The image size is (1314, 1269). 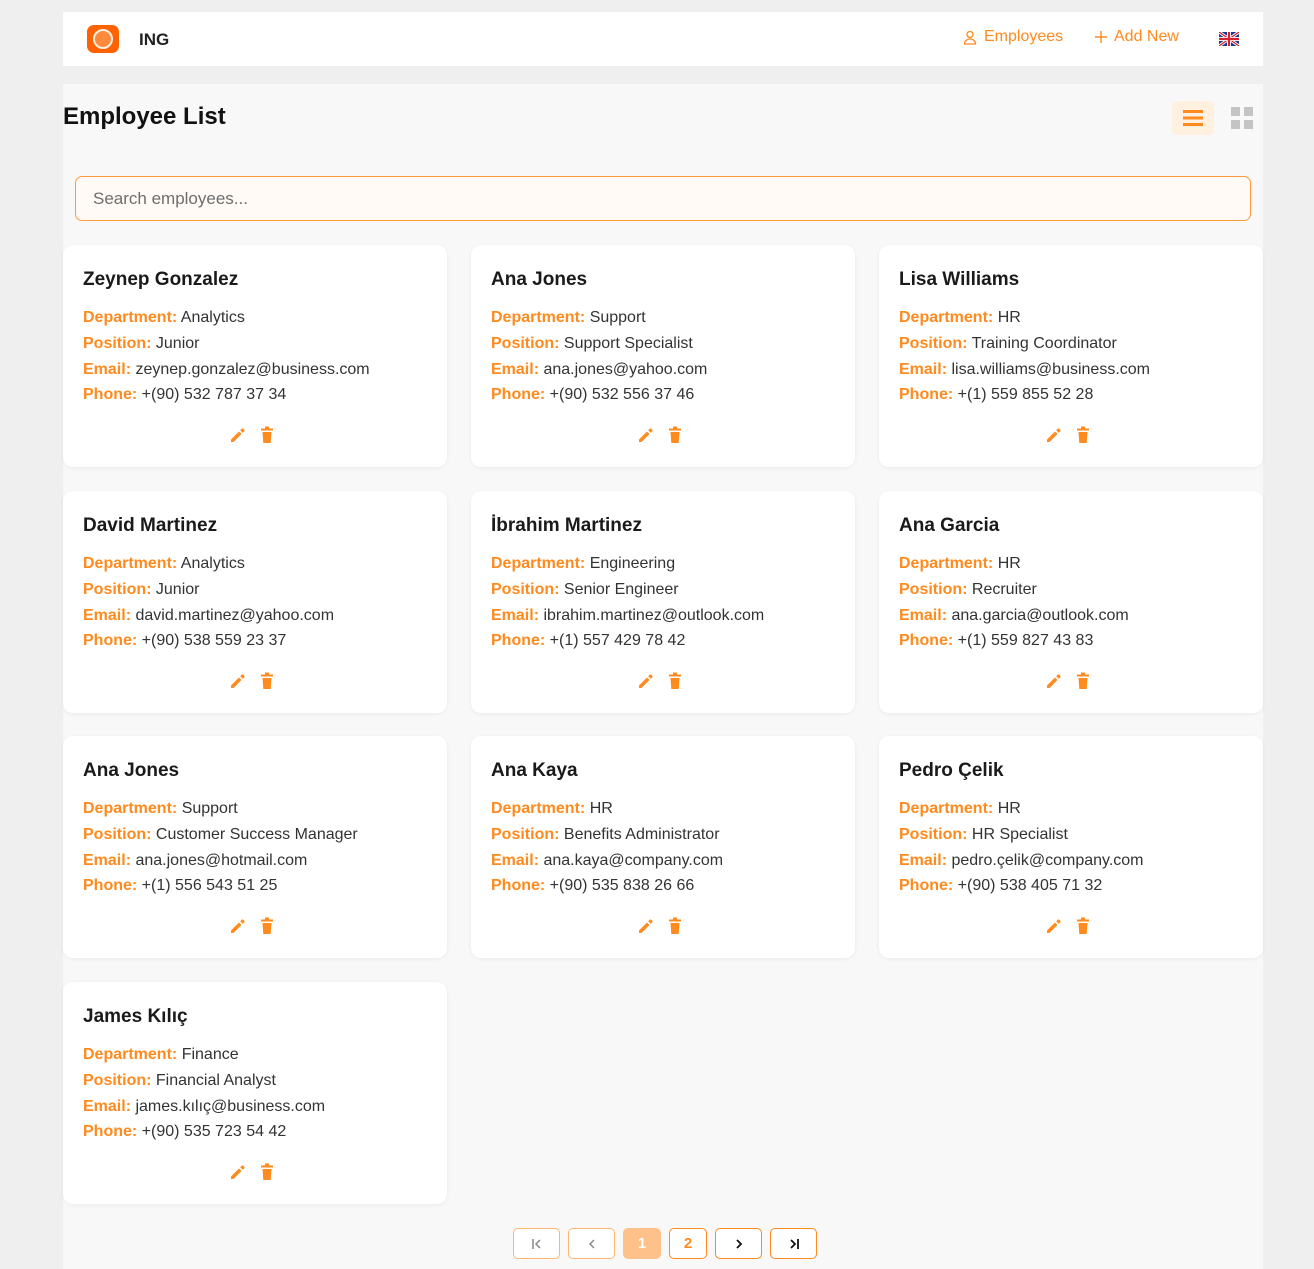 I want to click on list-view-toggle, so click(x=1193, y=118).